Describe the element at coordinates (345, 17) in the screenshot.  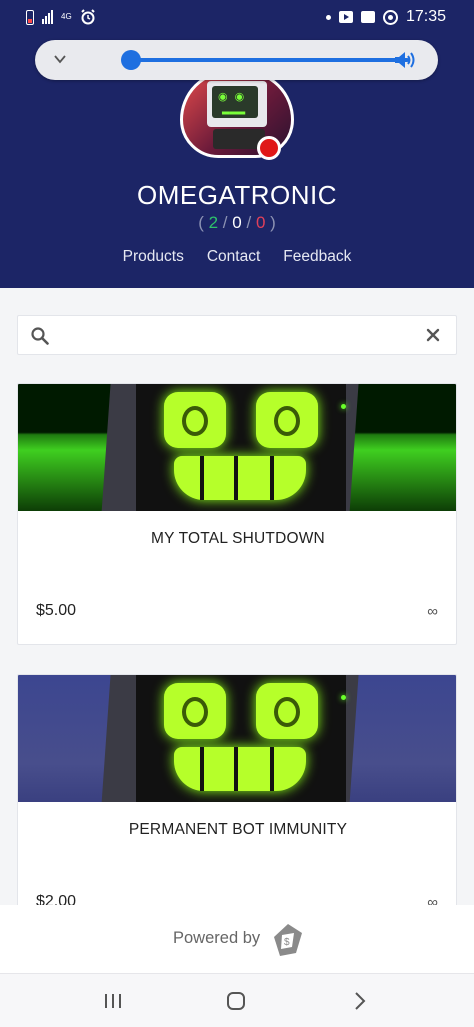
I see `youtube-icon` at that location.